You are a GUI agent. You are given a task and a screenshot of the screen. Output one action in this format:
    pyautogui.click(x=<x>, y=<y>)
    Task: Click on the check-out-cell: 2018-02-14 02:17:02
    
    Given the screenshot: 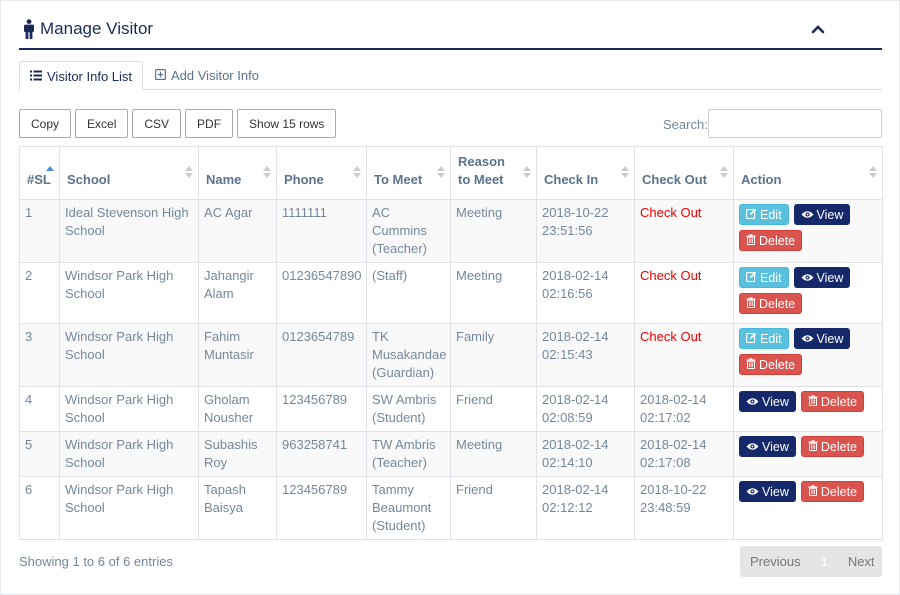 What is the action you would take?
    pyautogui.click(x=684, y=409)
    